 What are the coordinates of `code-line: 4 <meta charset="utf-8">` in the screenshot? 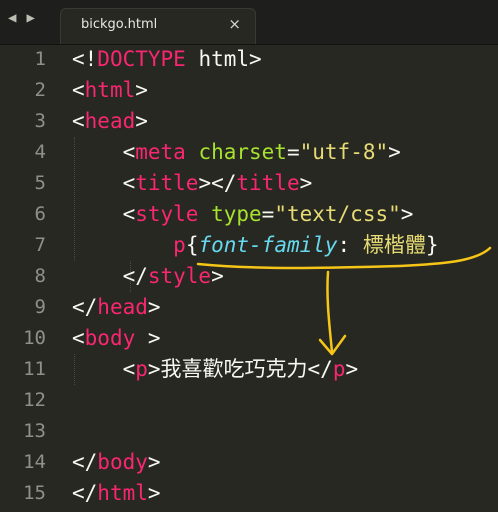 It's located at (249, 152).